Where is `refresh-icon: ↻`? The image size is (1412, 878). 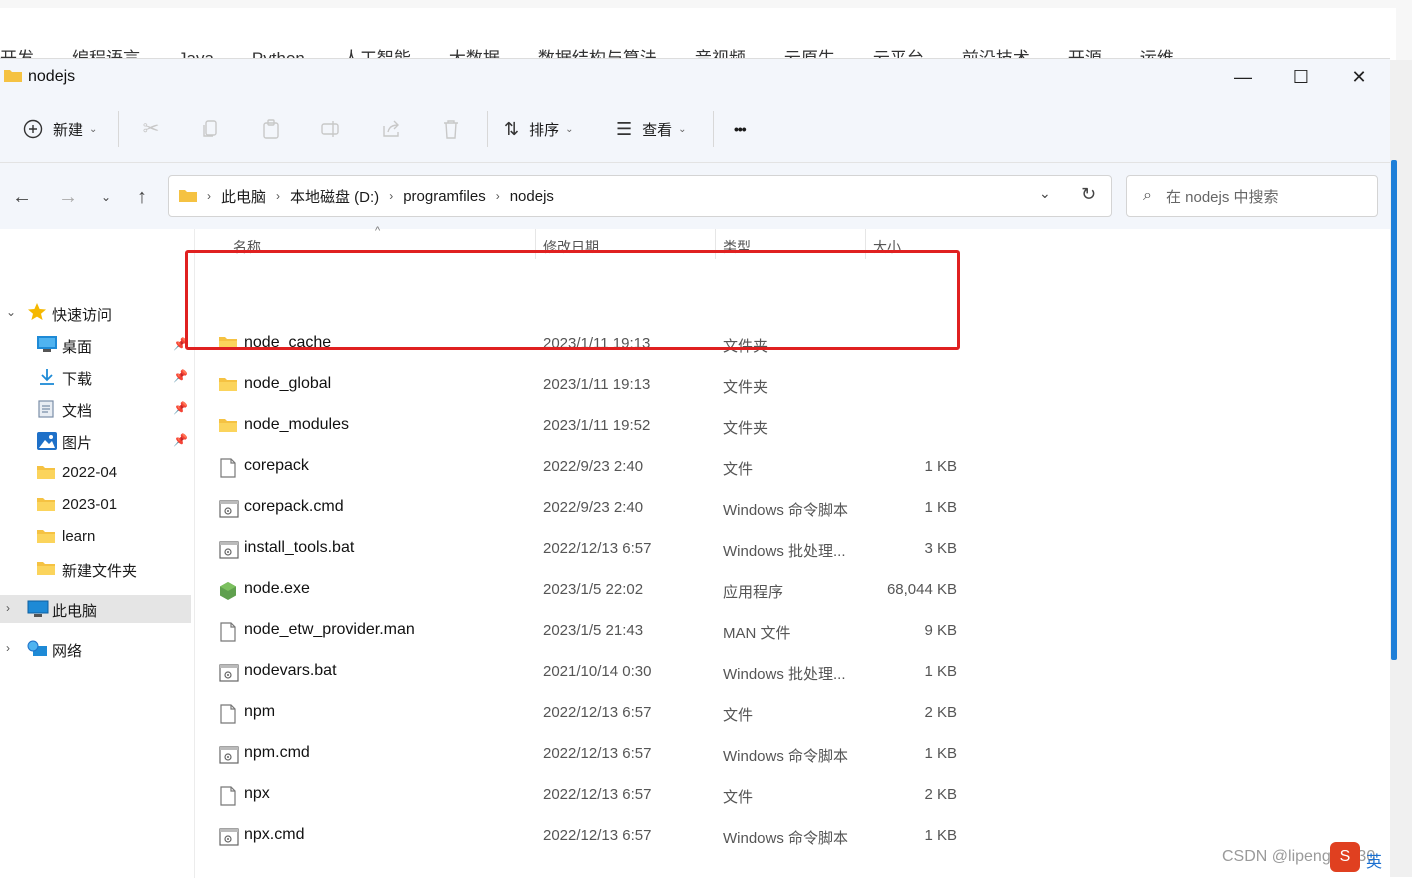 refresh-icon: ↻ is located at coordinates (1088, 194).